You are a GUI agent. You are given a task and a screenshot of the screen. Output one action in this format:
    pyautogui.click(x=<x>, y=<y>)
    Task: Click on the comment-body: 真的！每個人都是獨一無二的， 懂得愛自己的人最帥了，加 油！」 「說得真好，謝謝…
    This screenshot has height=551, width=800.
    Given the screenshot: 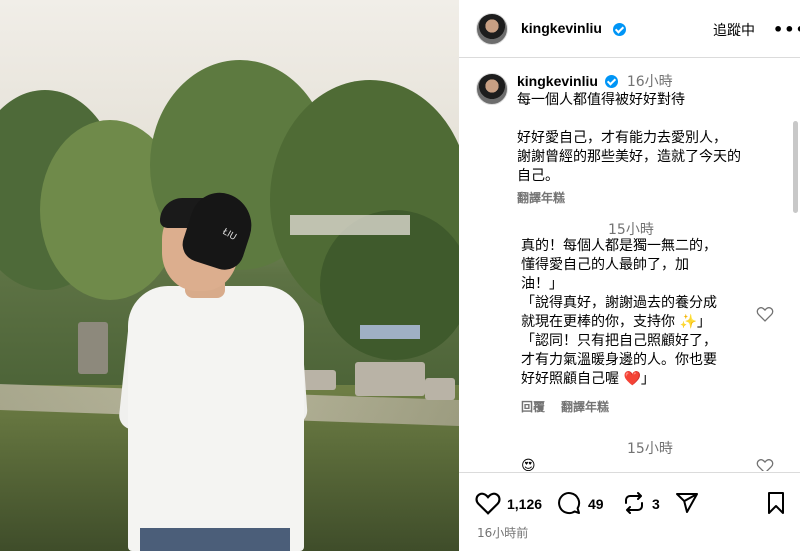 What is the action you would take?
    pyautogui.click(x=651, y=313)
    